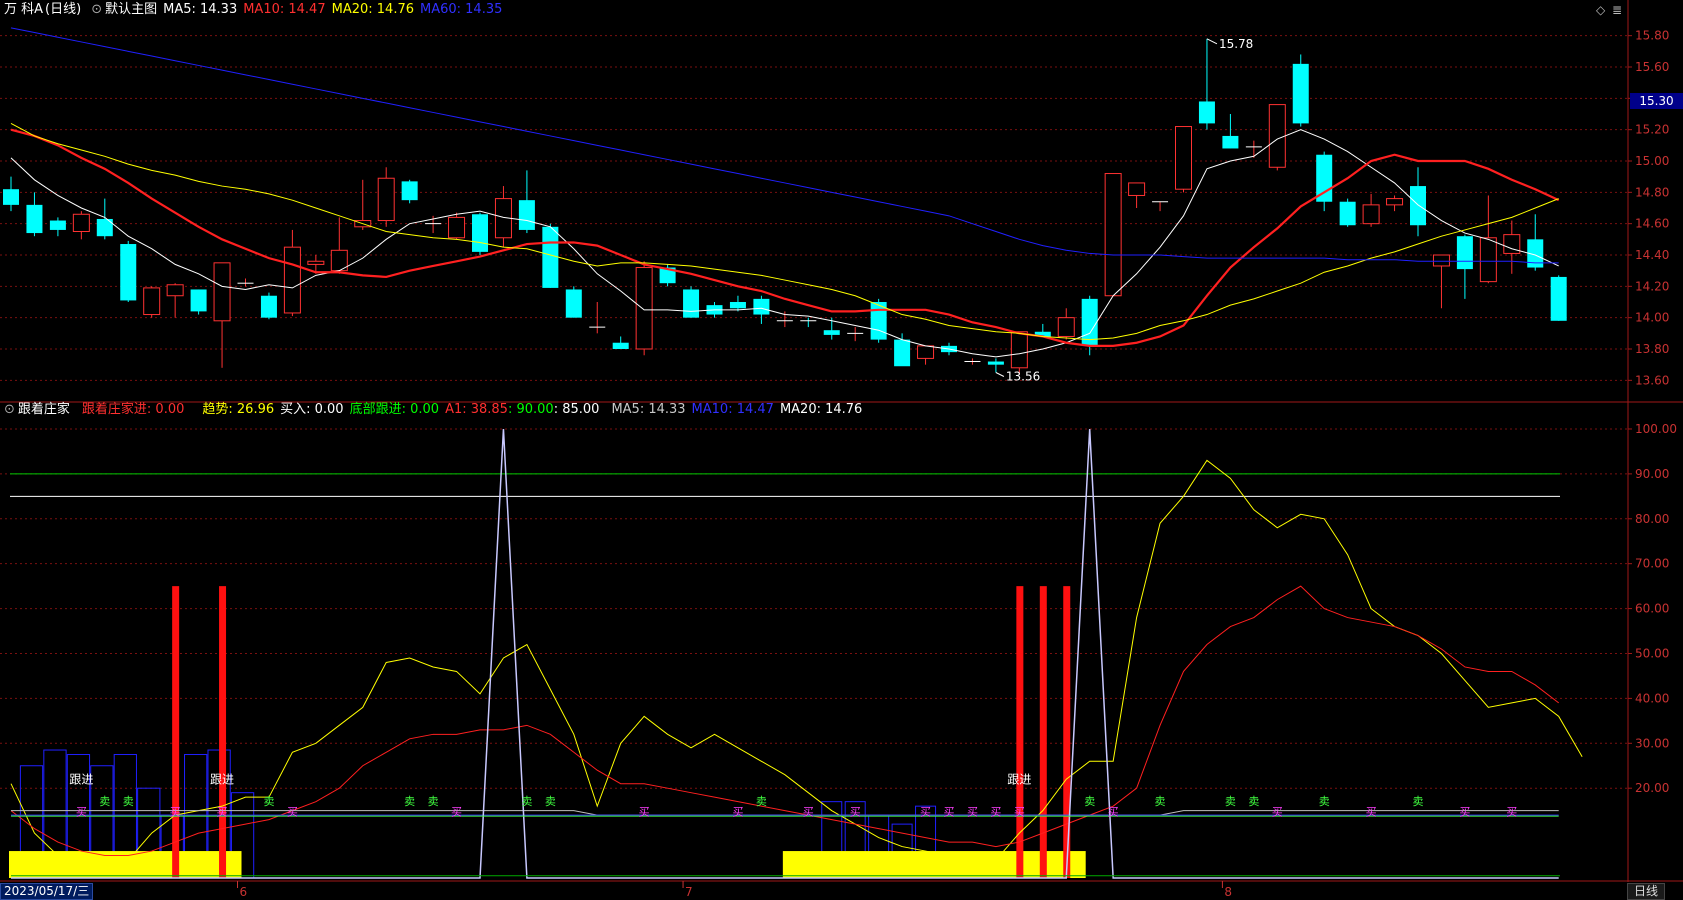  Describe the element at coordinates (9, 409) in the screenshot. I see `indicator-dropdown-icon: ⊙` at that location.